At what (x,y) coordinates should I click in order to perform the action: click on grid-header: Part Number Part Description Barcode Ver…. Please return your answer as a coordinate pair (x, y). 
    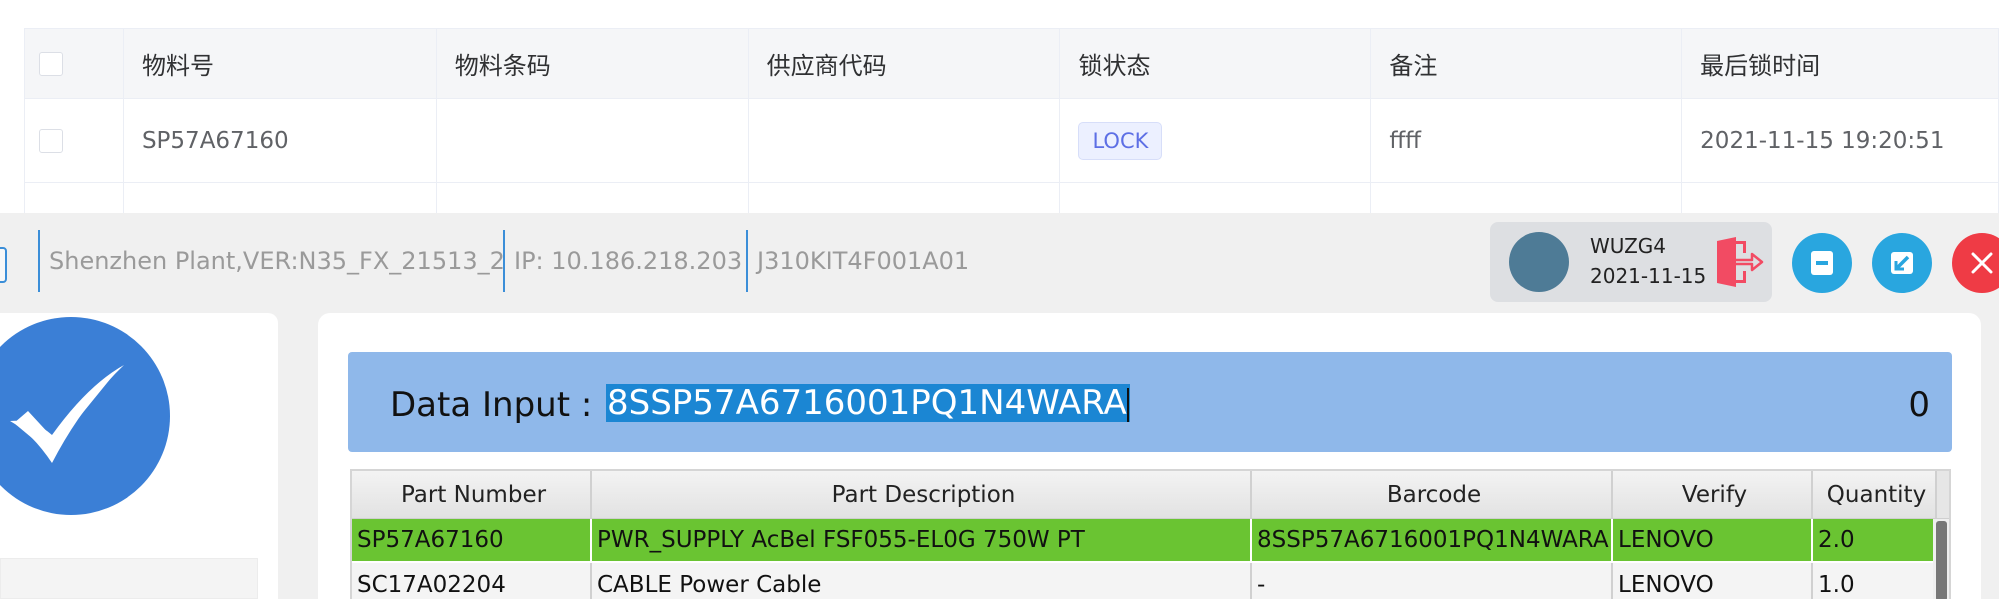
    Looking at the image, I should click on (1150, 495).